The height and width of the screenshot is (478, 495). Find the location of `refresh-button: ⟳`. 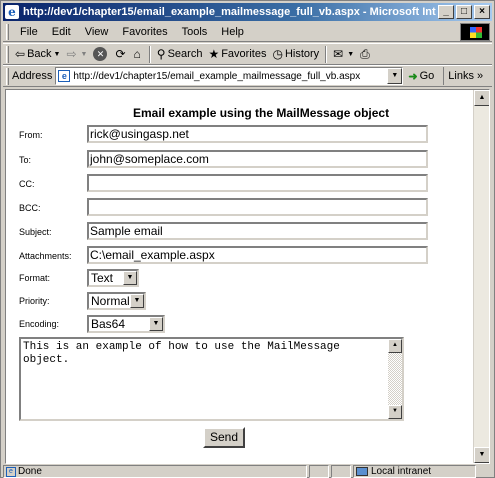

refresh-button: ⟳ is located at coordinates (121, 54).